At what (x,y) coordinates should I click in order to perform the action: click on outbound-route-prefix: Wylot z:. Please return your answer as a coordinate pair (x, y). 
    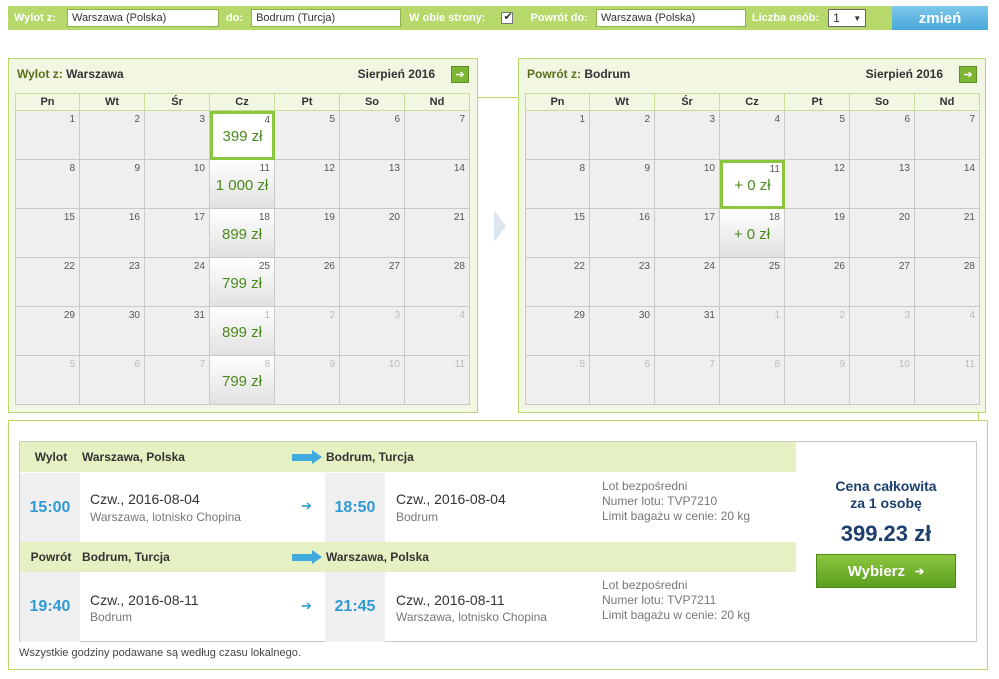
    Looking at the image, I should click on (40, 74).